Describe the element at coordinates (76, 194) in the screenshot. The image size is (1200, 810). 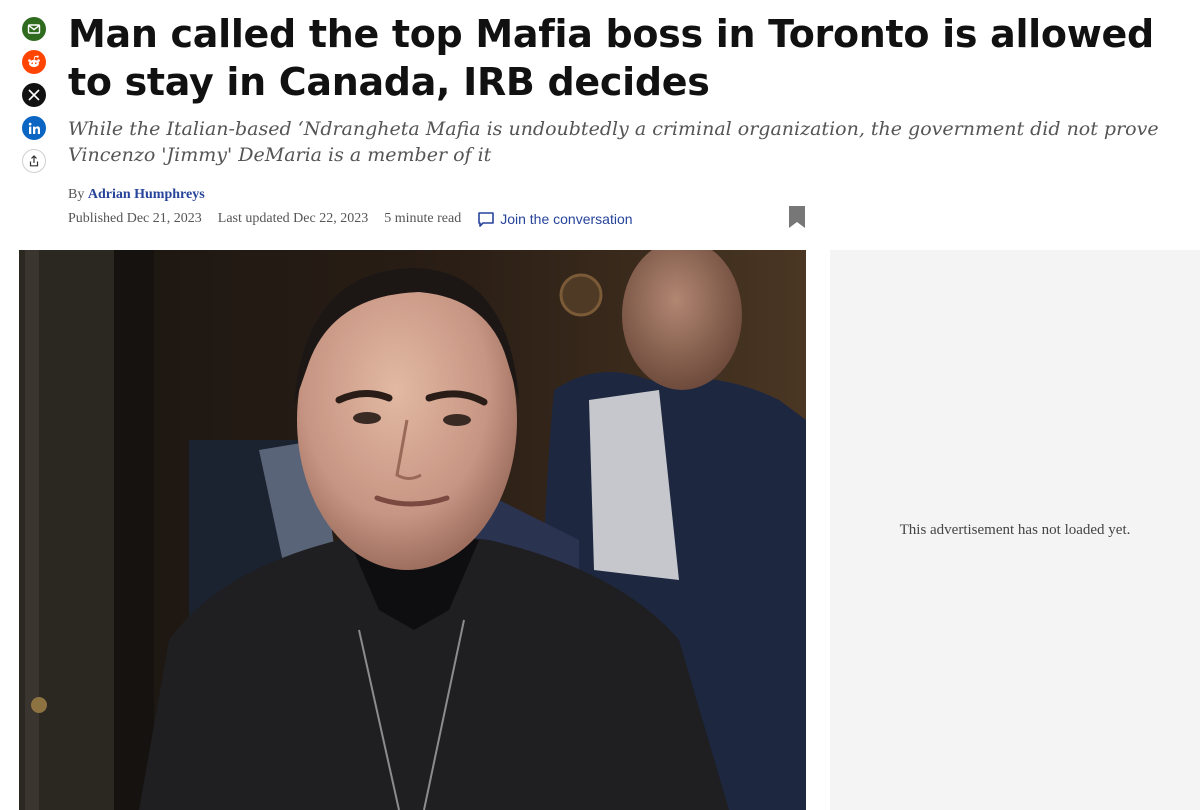
I see `byline-prefix: By` at that location.